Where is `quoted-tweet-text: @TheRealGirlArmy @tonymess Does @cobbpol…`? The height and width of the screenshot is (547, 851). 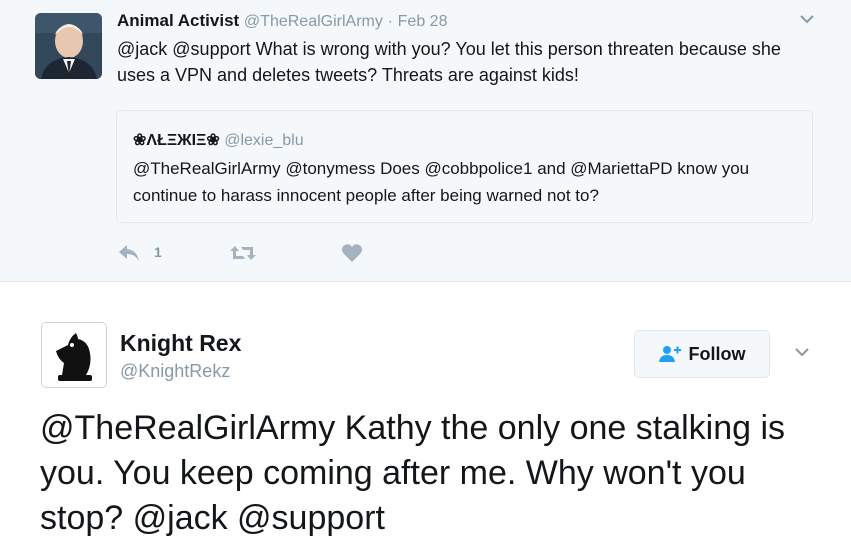 quoted-tweet-text: @TheRealGirlArmy @tonymess Does @cobbpol… is located at coordinates (441, 182).